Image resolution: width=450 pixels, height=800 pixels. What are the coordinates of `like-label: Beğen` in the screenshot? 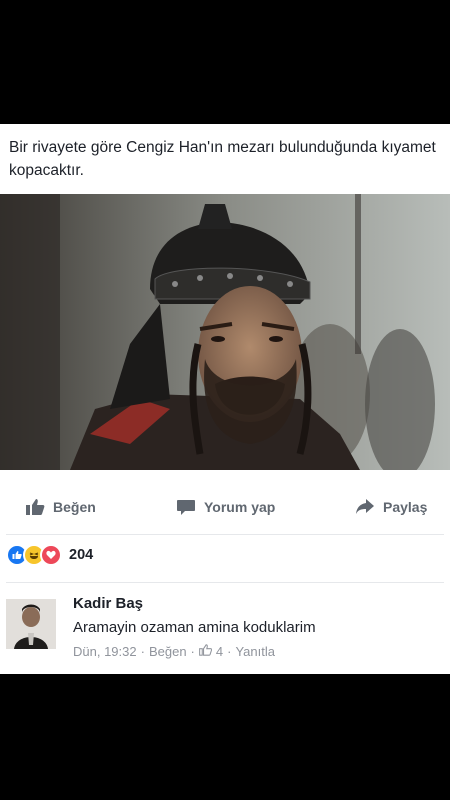 It's located at (74, 507).